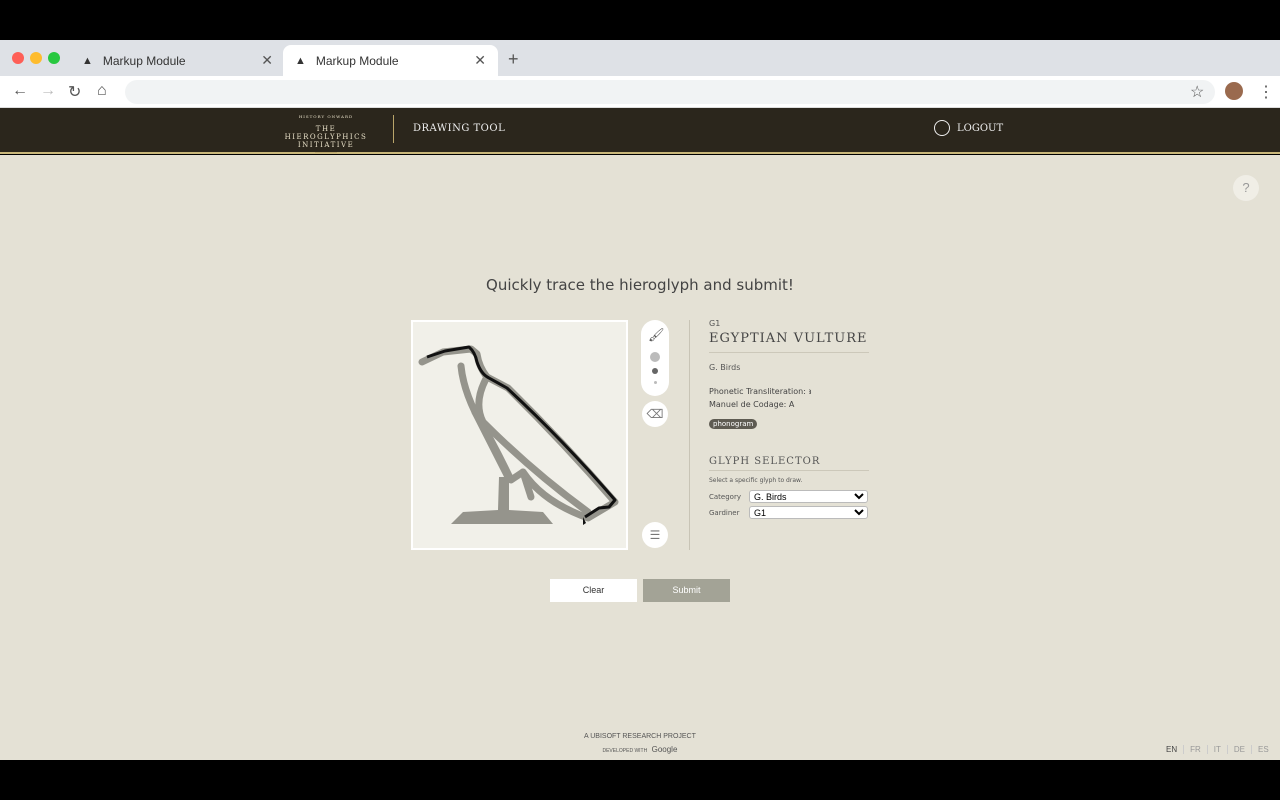 This screenshot has height=800, width=1280. What do you see at coordinates (665, 749) in the screenshot?
I see `google-logo: Google` at bounding box center [665, 749].